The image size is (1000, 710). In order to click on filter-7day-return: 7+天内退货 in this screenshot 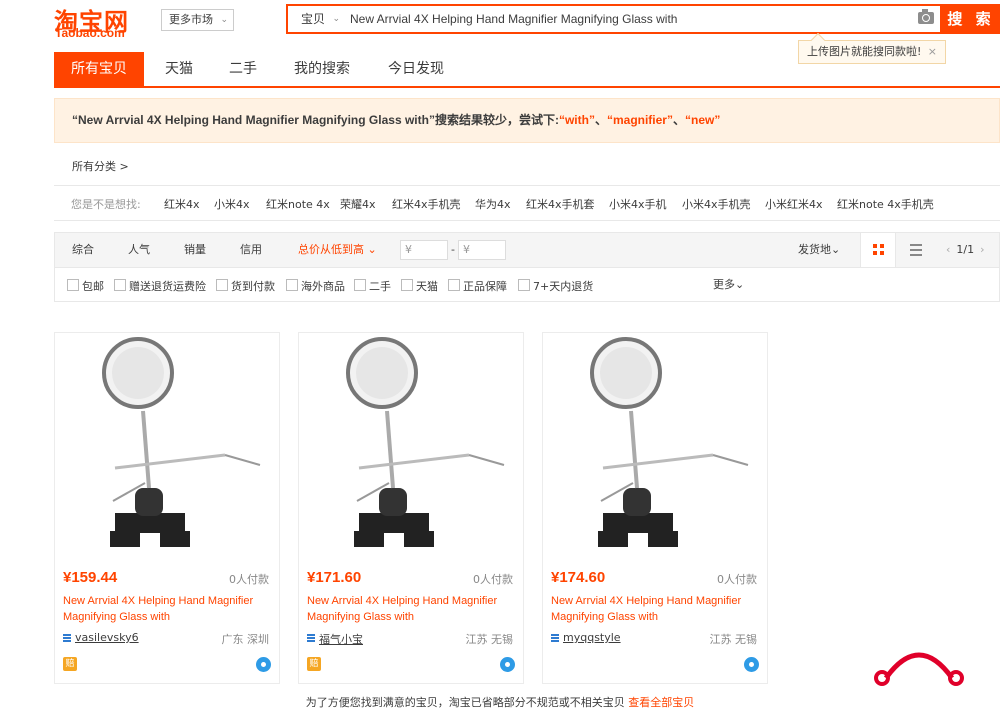, I will do `click(555, 286)`.